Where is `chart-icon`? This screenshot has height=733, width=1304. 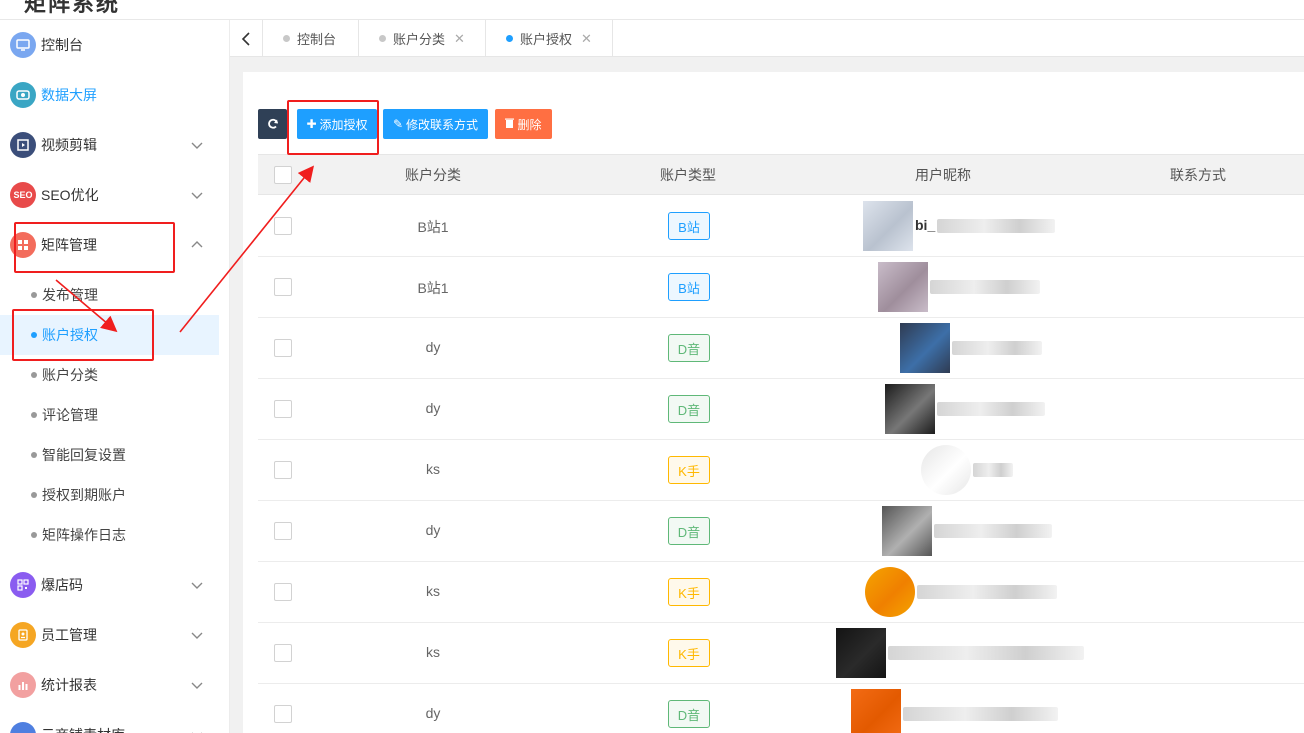
chart-icon is located at coordinates (23, 685).